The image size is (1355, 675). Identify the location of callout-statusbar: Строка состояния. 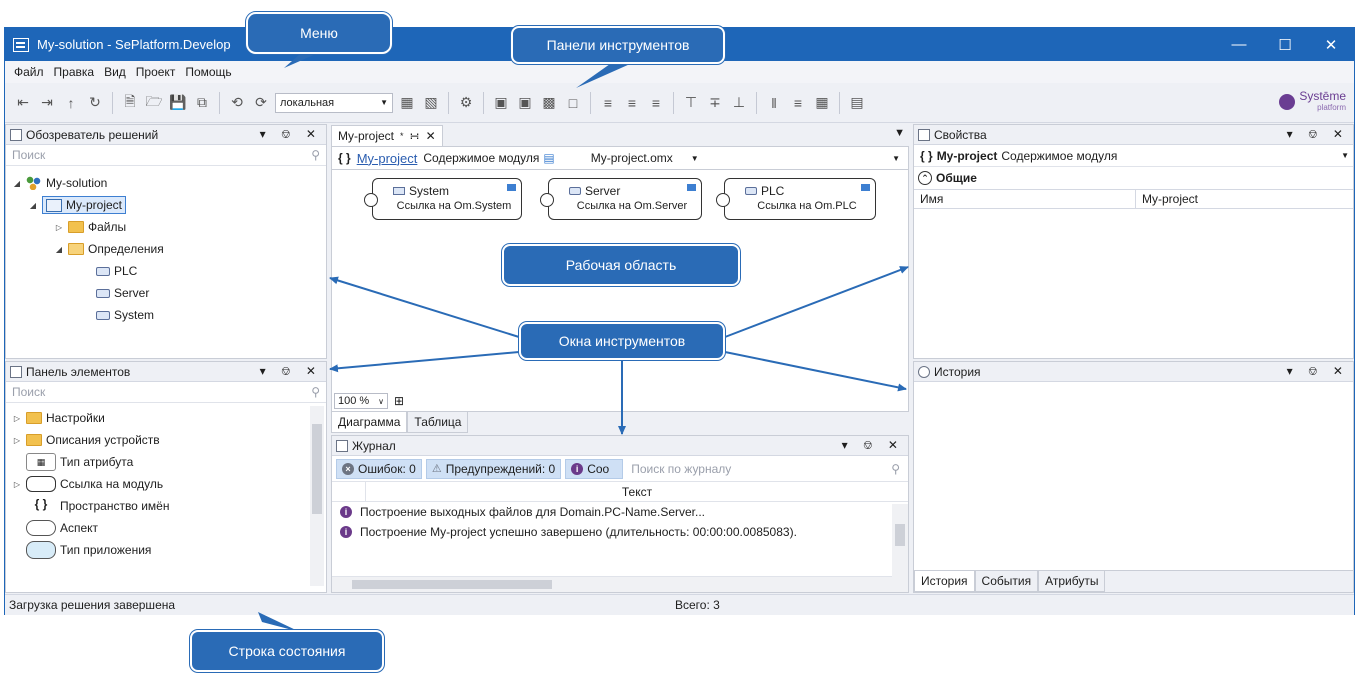
(287, 651).